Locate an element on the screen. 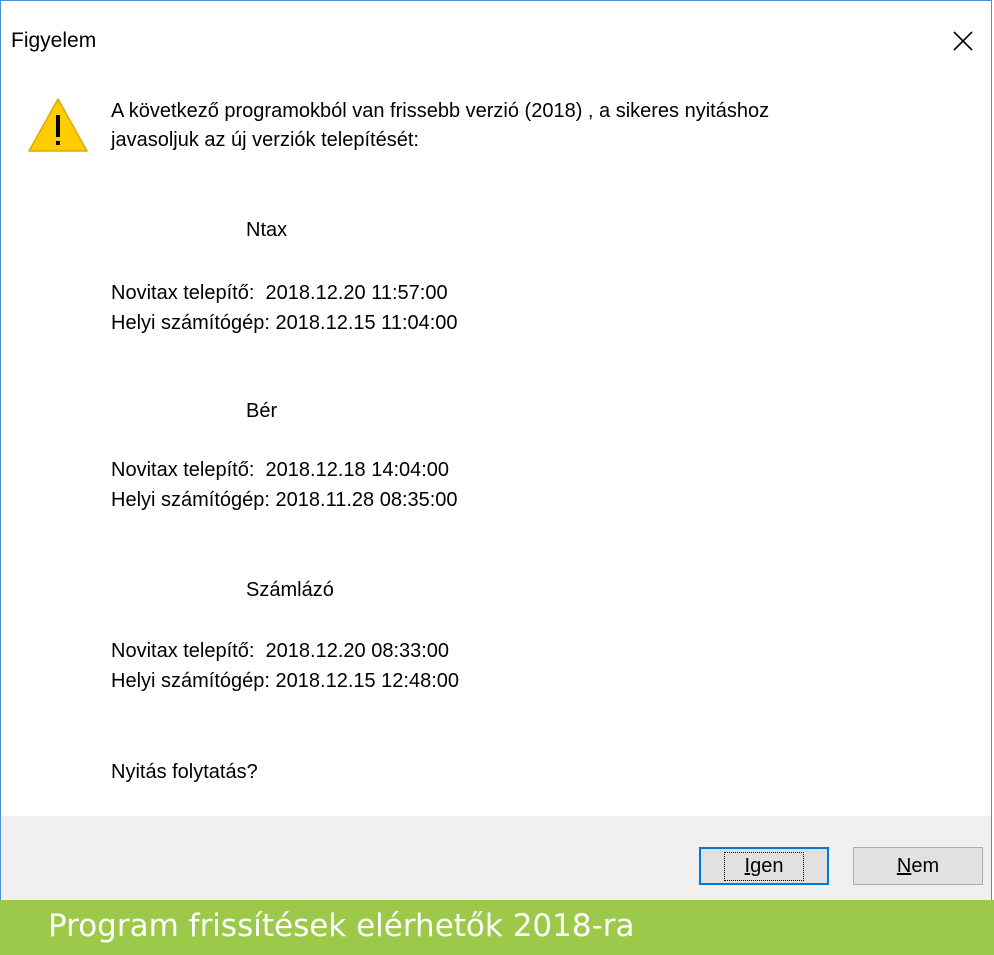 The height and width of the screenshot is (955, 994). installer-row: Novitax telepítő: 2018.12.20 08:33:00 is located at coordinates (280, 651).